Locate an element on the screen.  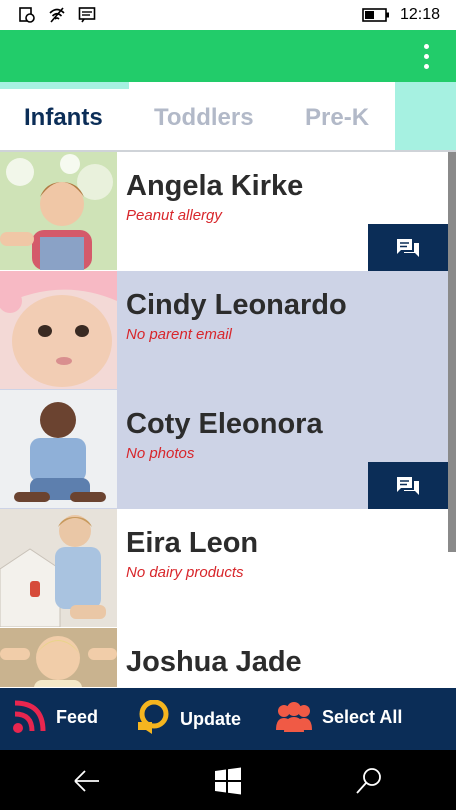
more-options-button is located at coordinates (426, 56).